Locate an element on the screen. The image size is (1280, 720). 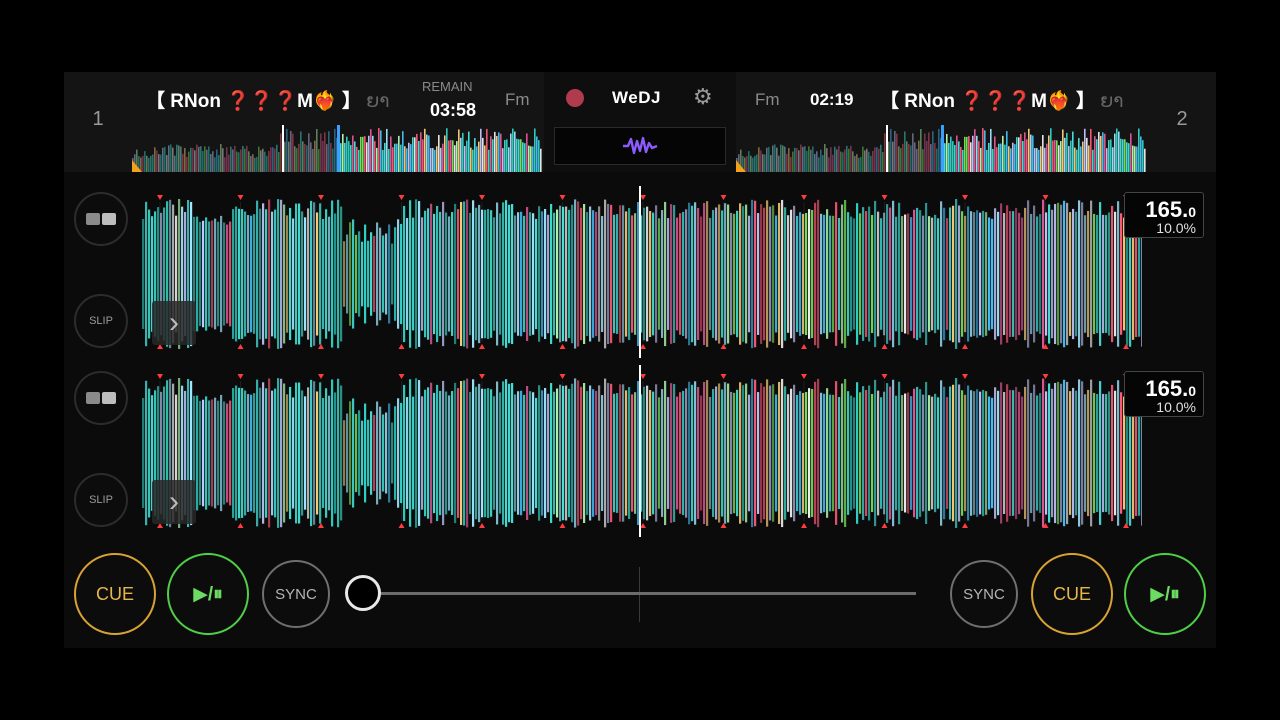
deck2-play-pause-button: ▶/⏸ is located at coordinates (1165, 594).